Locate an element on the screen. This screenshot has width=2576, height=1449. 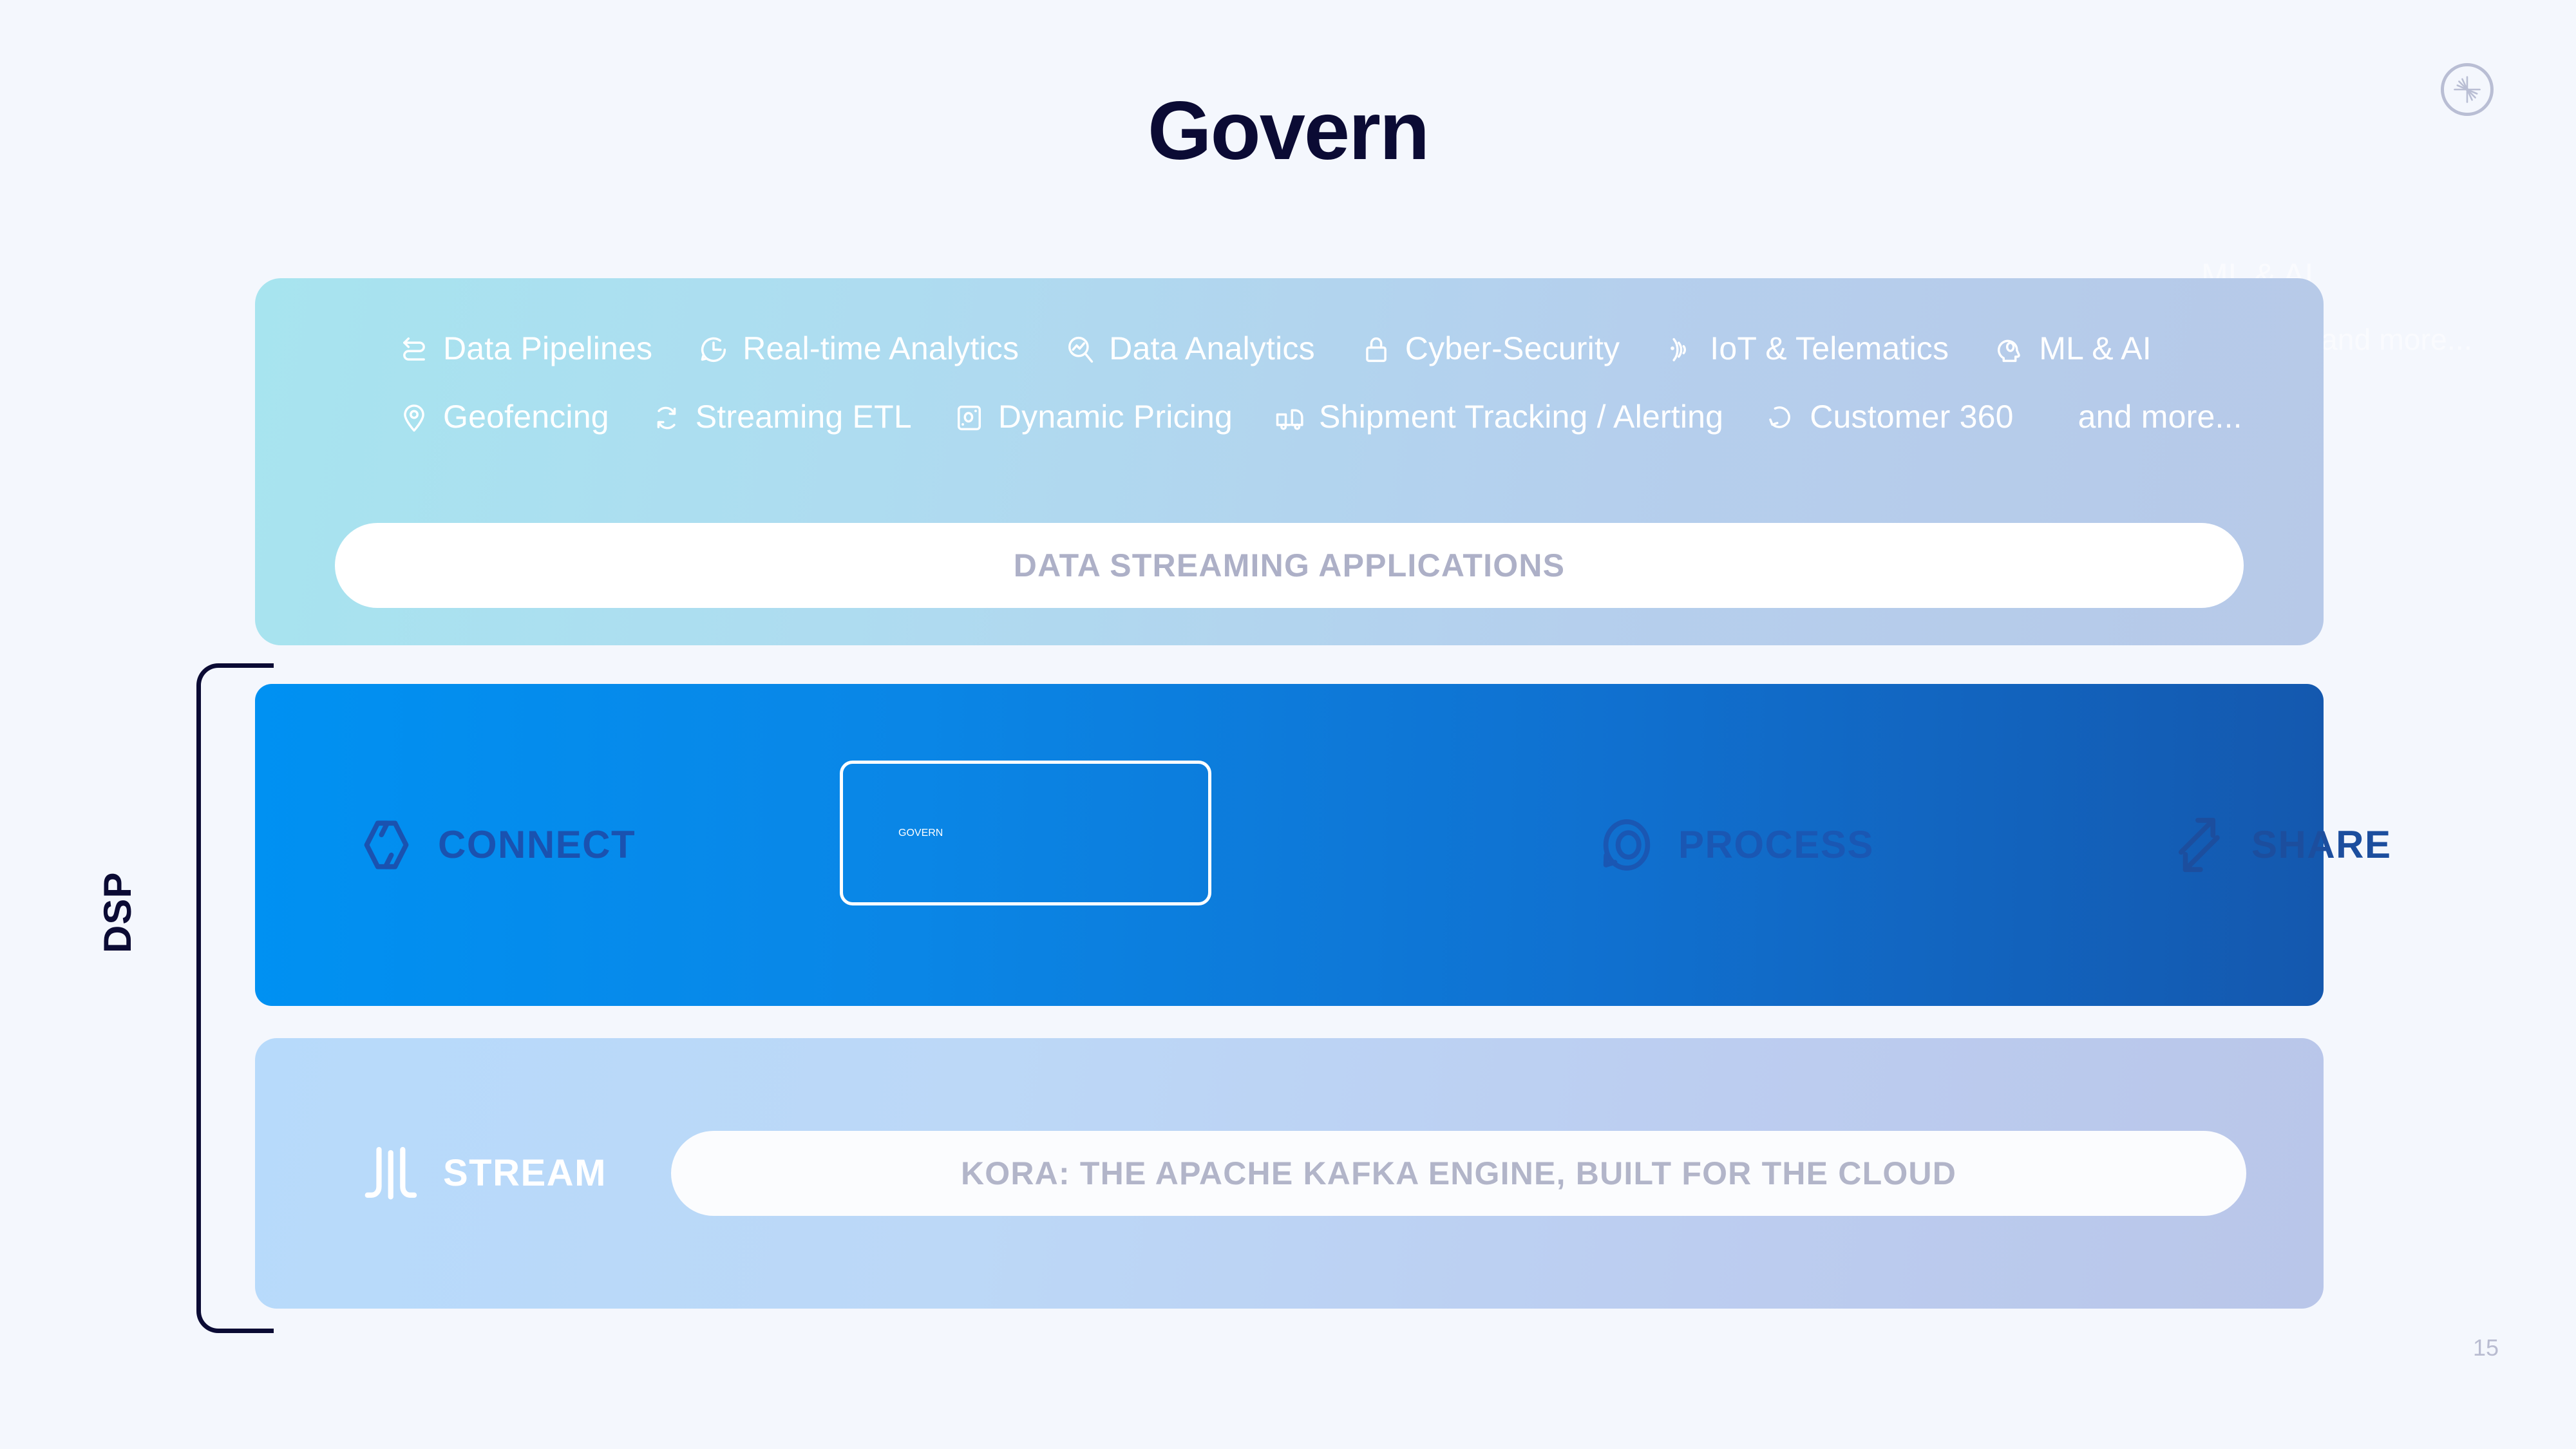
signal-icon is located at coordinates (1680, 350).